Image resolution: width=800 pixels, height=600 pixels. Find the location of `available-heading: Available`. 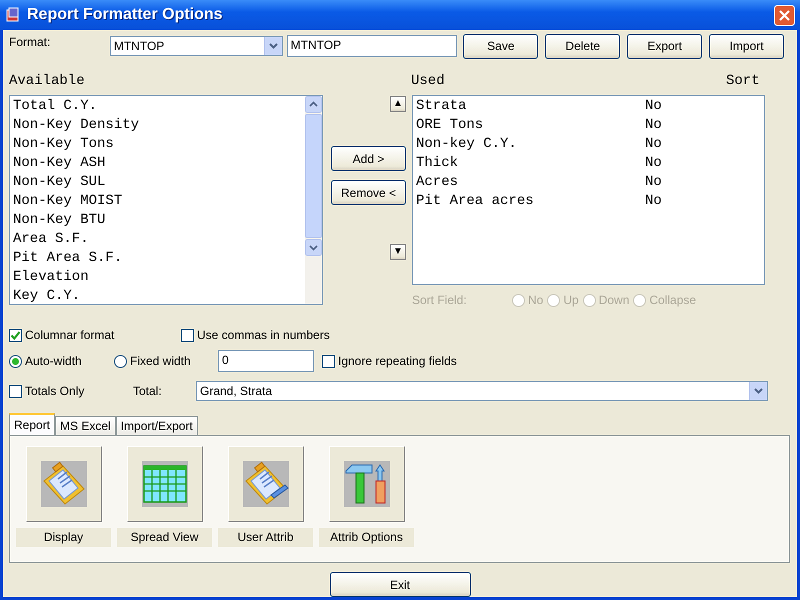

available-heading: Available is located at coordinates (47, 81).